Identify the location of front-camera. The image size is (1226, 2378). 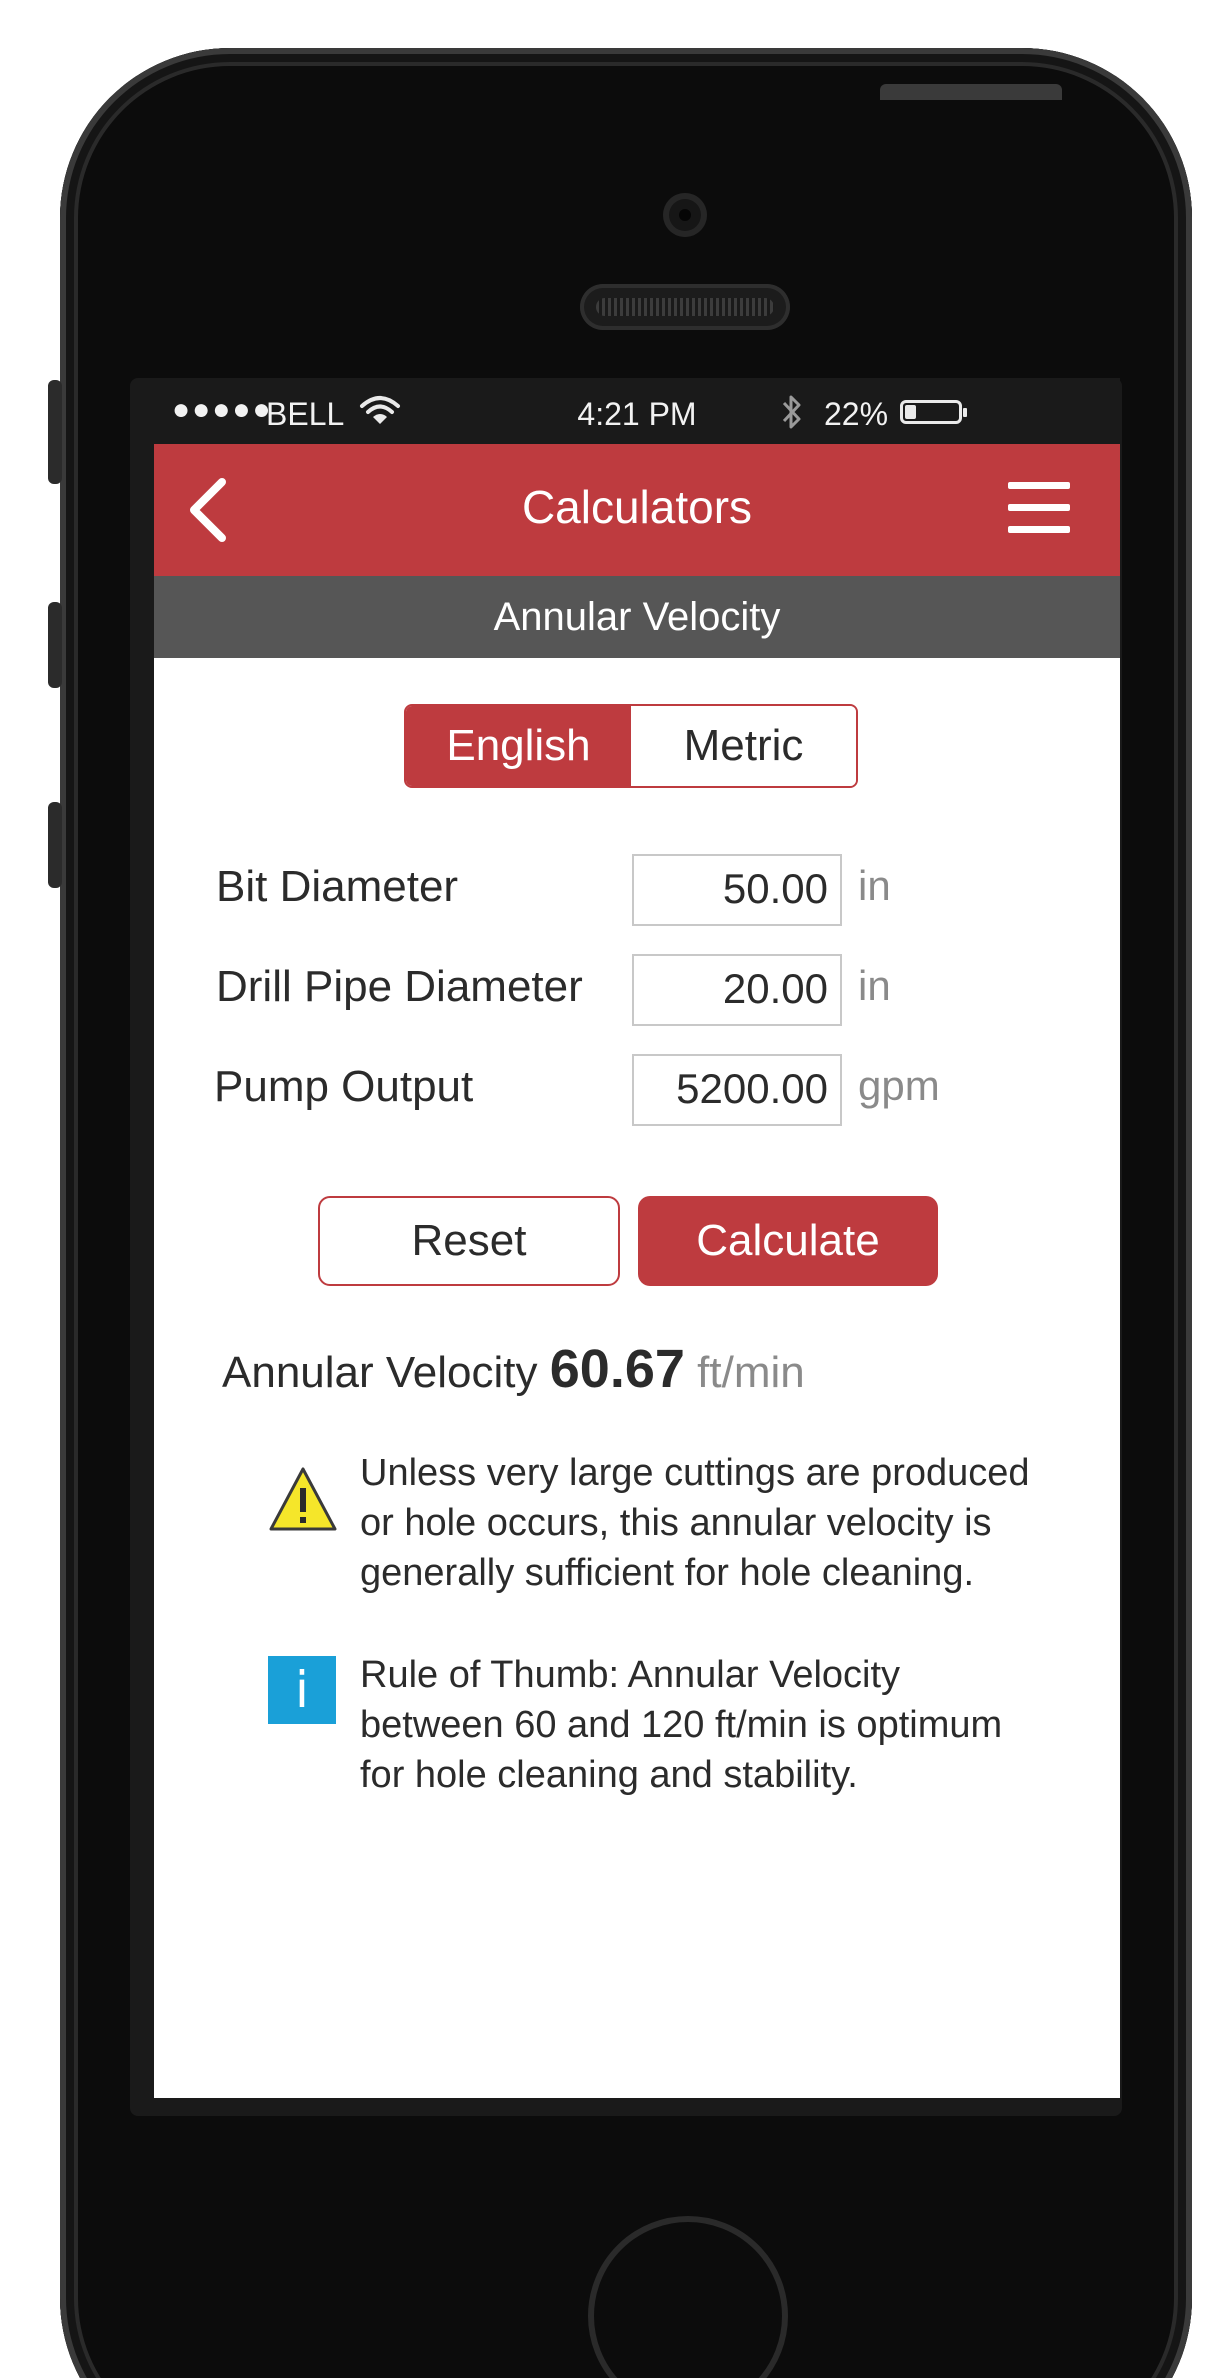
(685, 215).